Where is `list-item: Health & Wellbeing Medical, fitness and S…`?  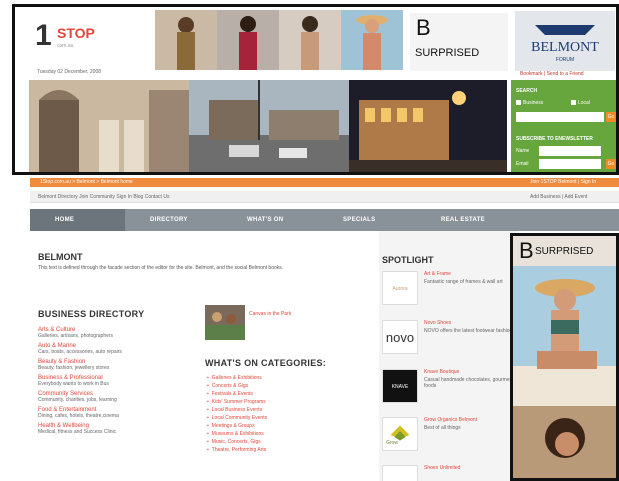
list-item: Health & Wellbeing Medical, fitness and S… is located at coordinates (118, 429).